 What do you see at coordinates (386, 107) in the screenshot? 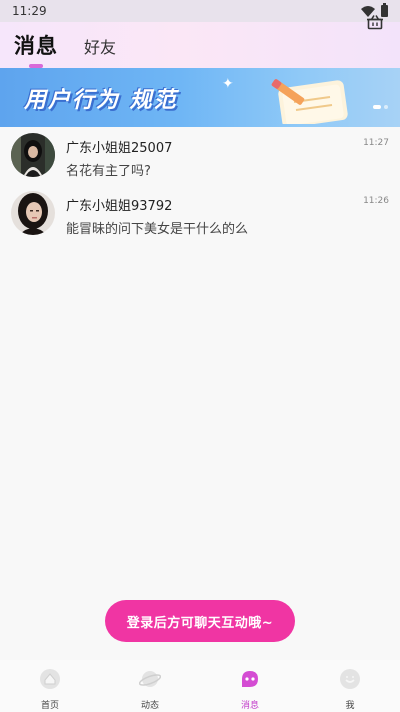
I see `banner-dot` at bounding box center [386, 107].